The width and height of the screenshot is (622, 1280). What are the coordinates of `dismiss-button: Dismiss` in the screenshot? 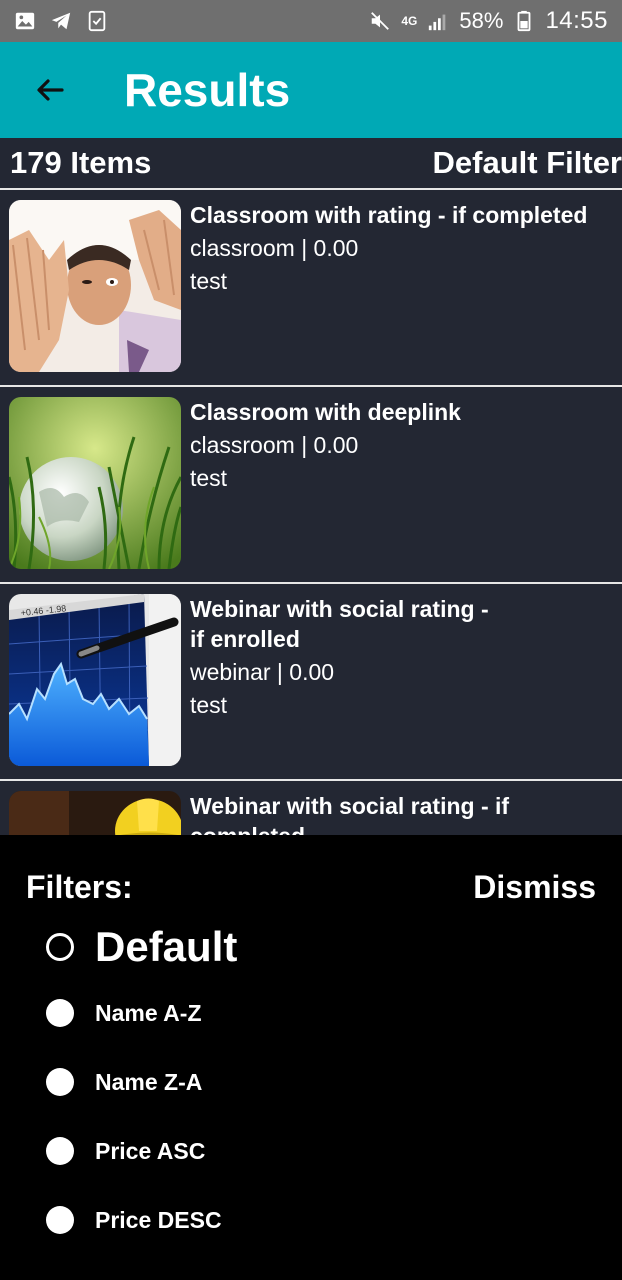 It's located at (534, 887).